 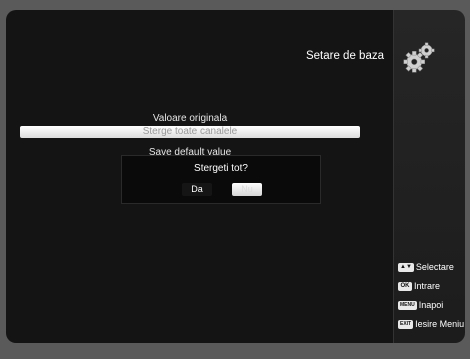 What do you see at coordinates (221, 179) in the screenshot?
I see `confirm-dialog: Stergeti tot? Da Nu` at bounding box center [221, 179].